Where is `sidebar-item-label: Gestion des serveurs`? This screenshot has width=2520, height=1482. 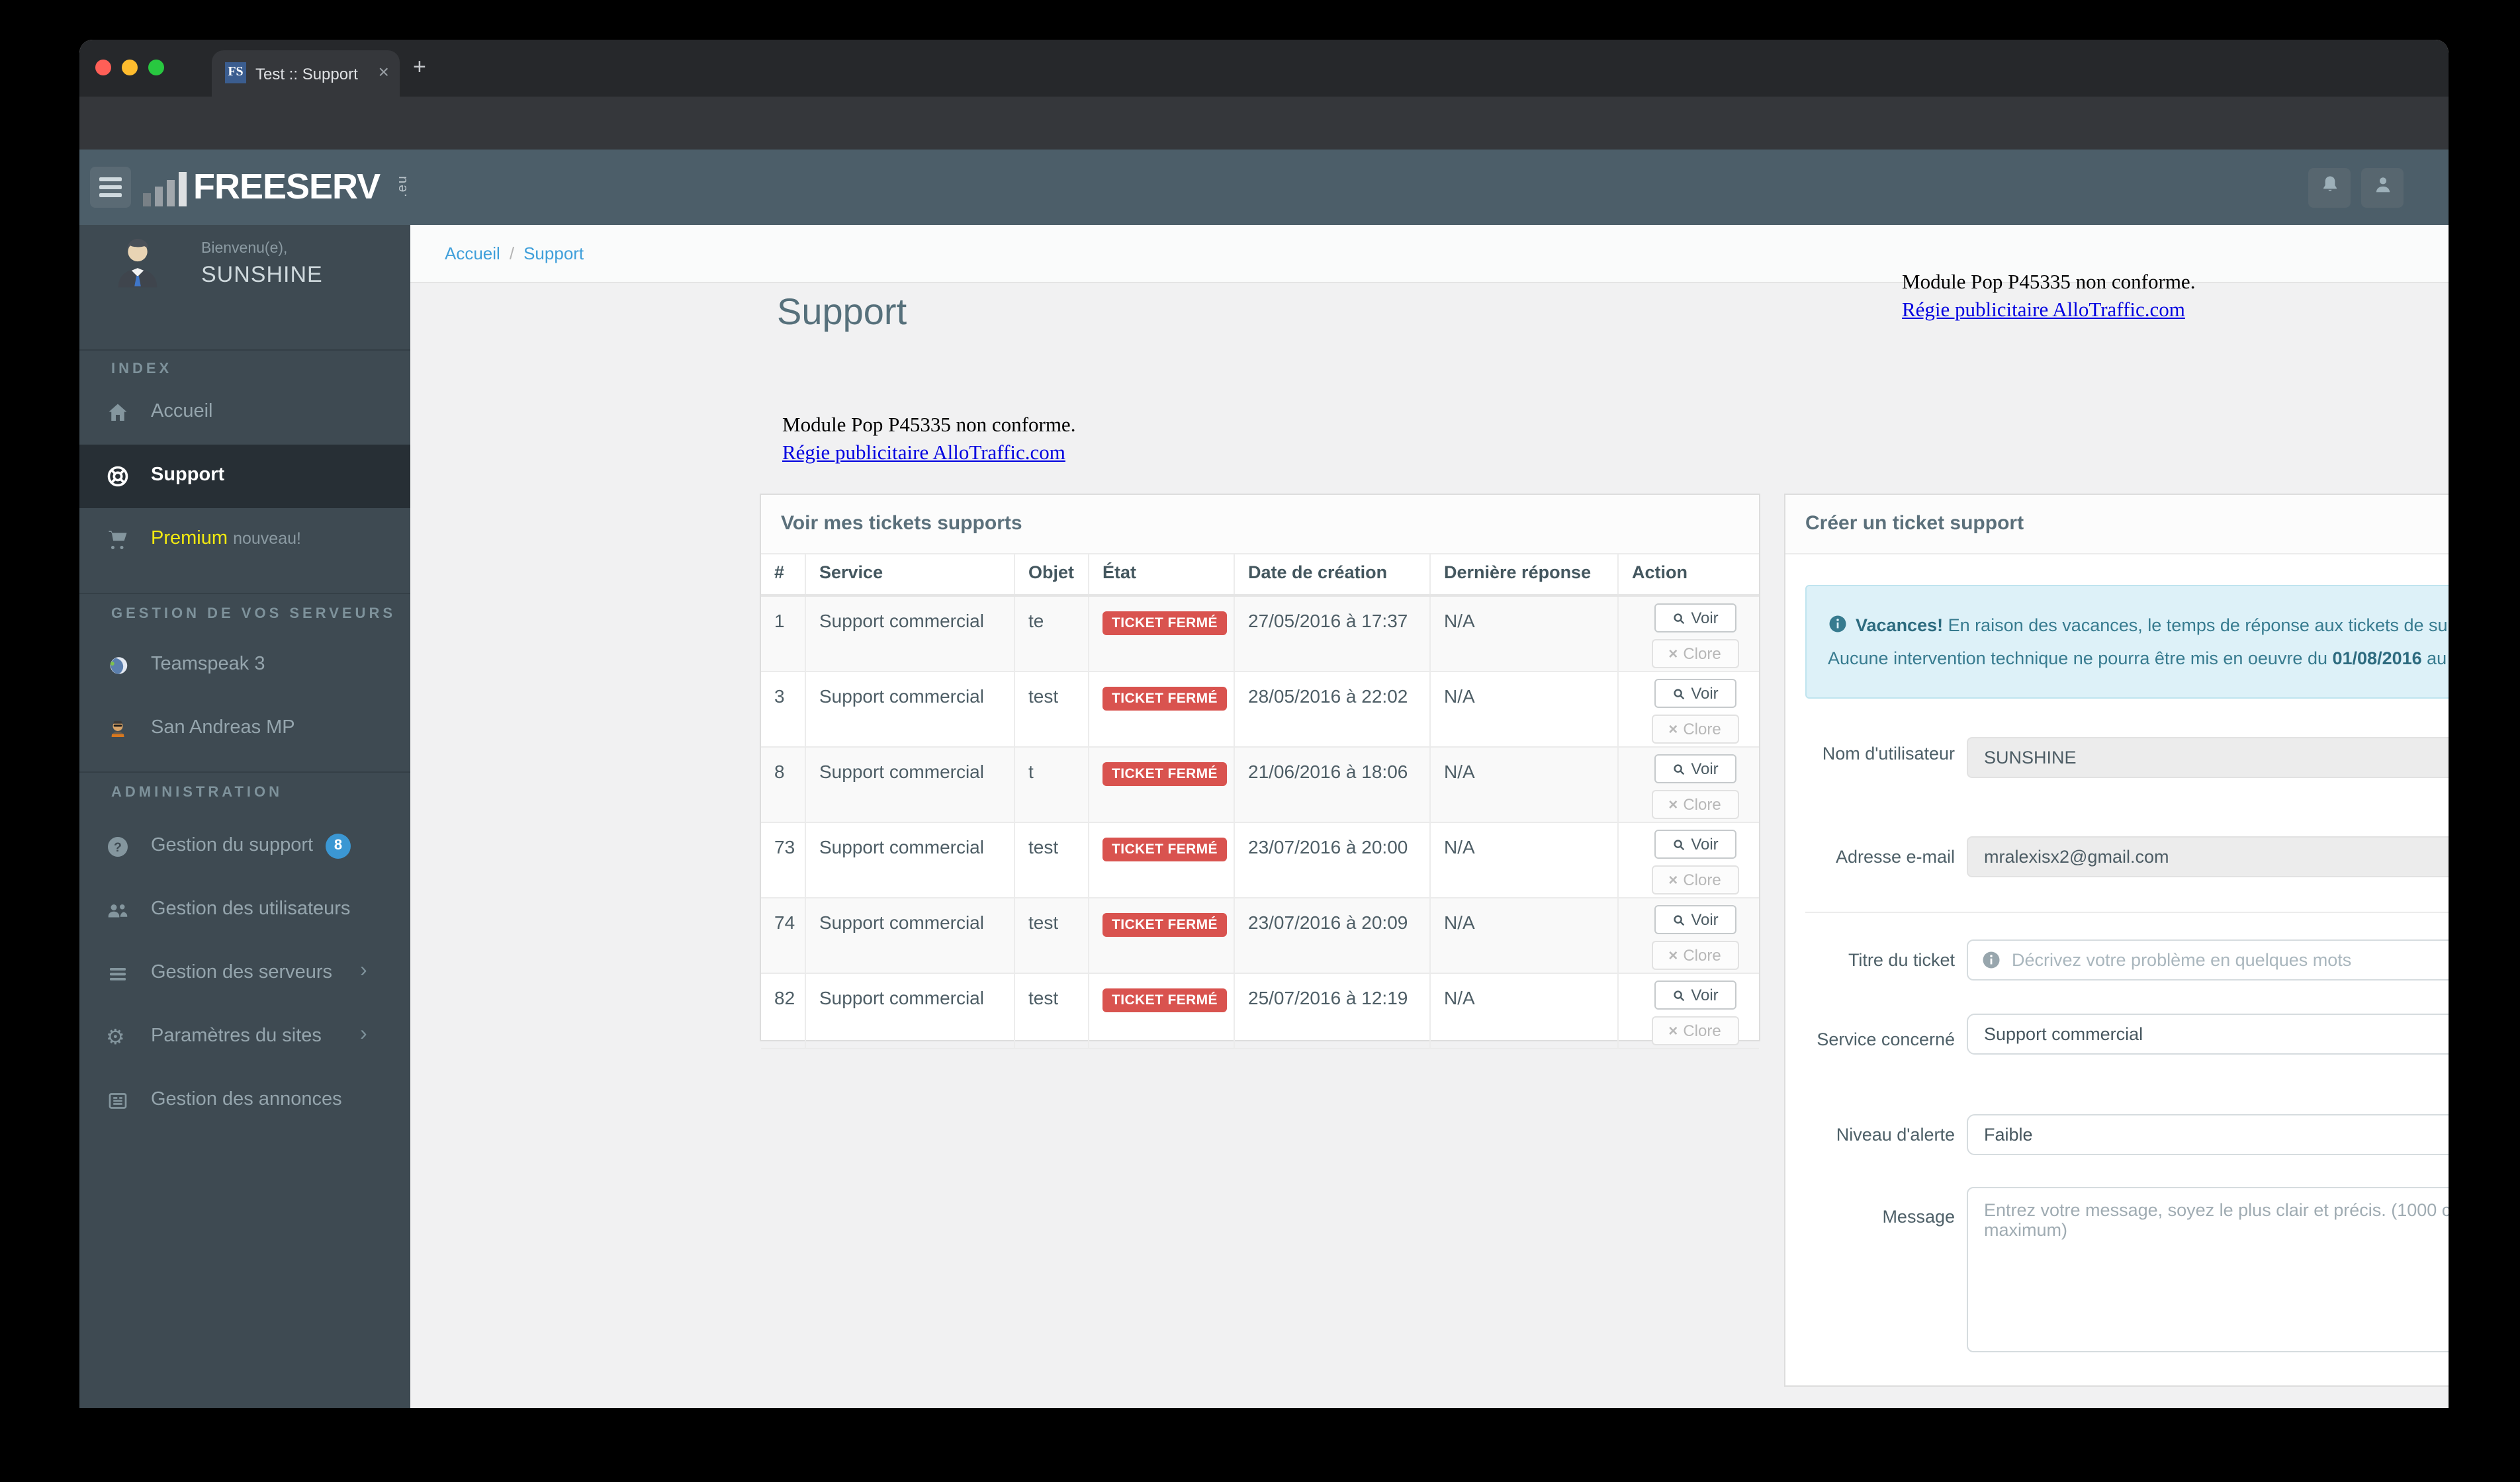 sidebar-item-label: Gestion des serveurs is located at coordinates (242, 972).